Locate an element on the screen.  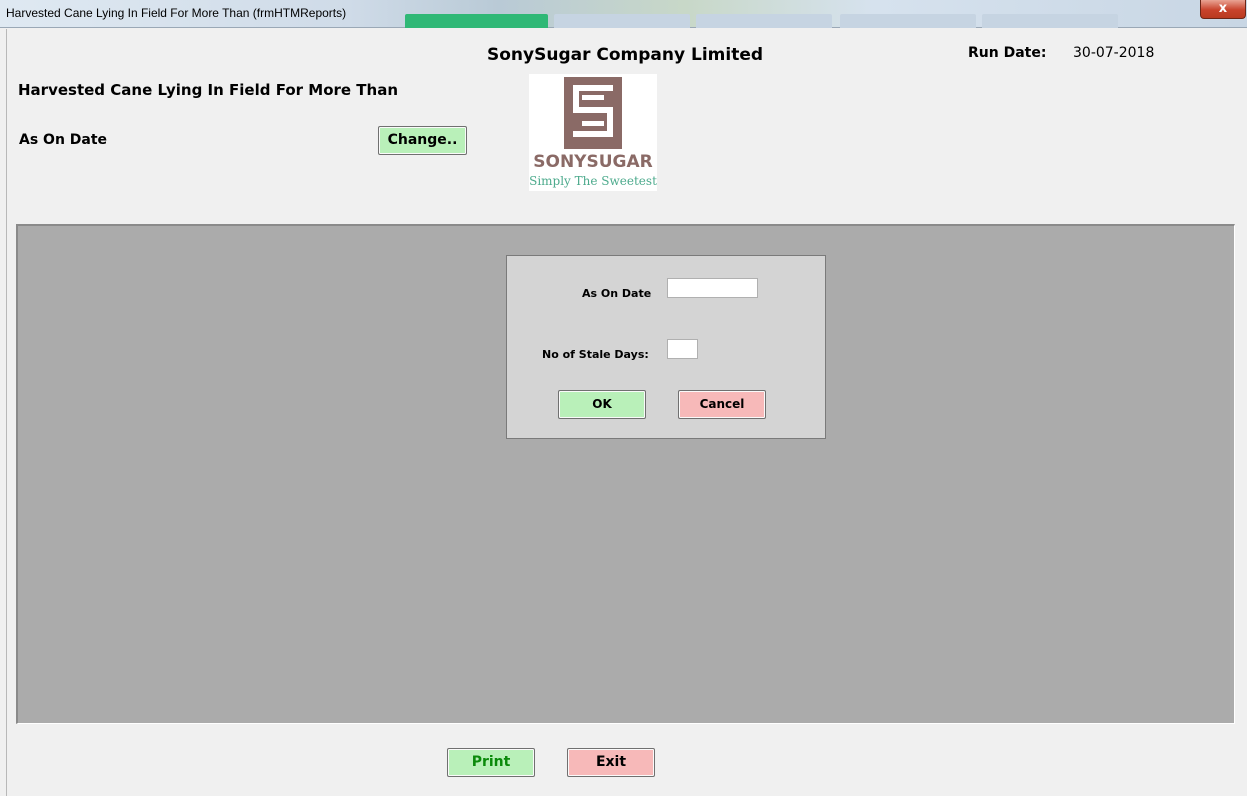
run-date-value: 30-07-2018 is located at coordinates (1114, 53).